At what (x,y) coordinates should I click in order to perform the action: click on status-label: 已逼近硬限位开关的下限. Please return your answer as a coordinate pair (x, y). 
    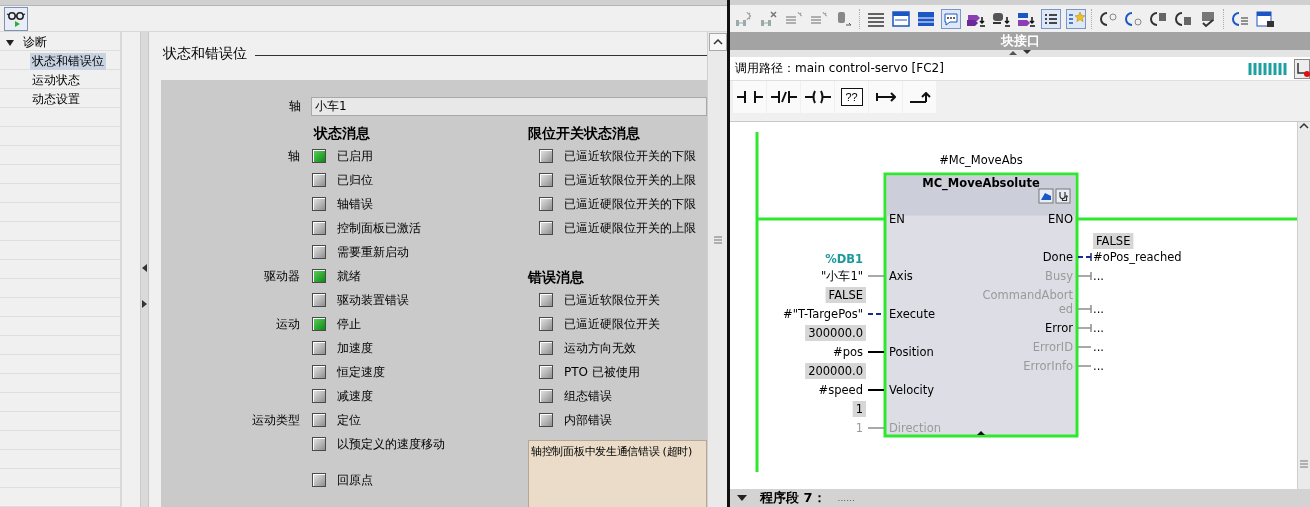
    Looking at the image, I should click on (630, 204).